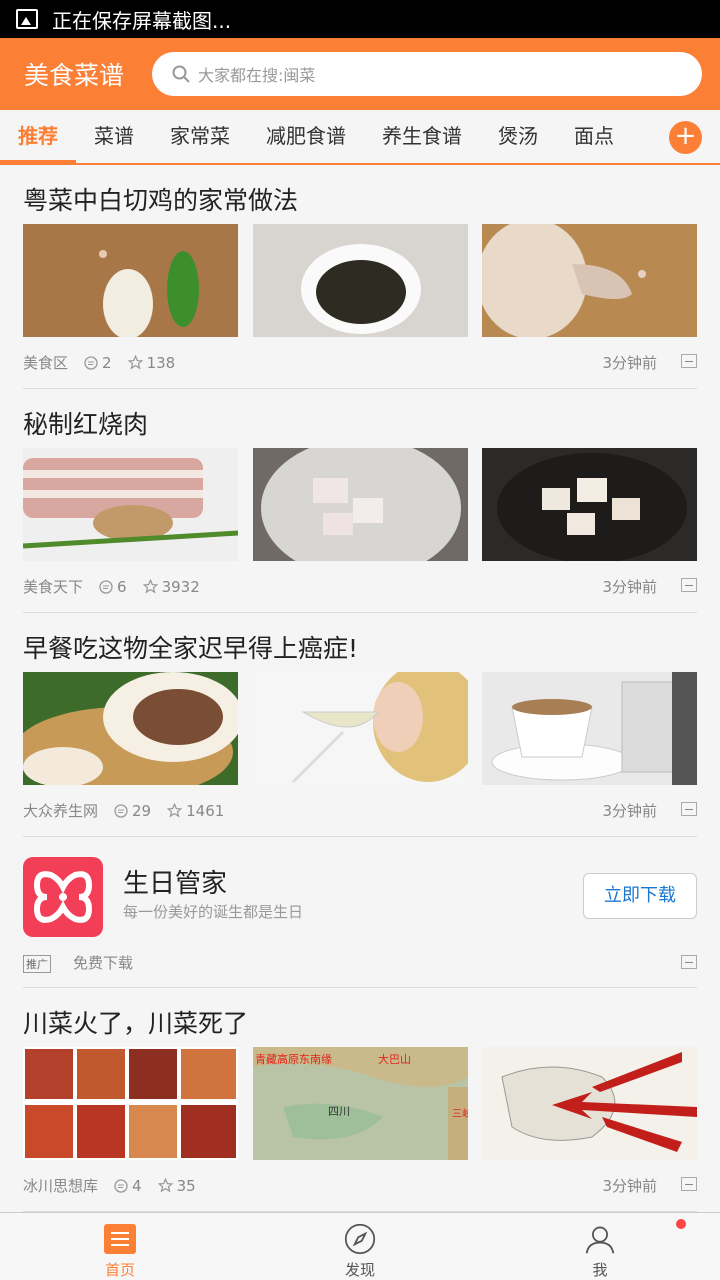  I want to click on tab-home-cooking: 家常菜, so click(200, 136).